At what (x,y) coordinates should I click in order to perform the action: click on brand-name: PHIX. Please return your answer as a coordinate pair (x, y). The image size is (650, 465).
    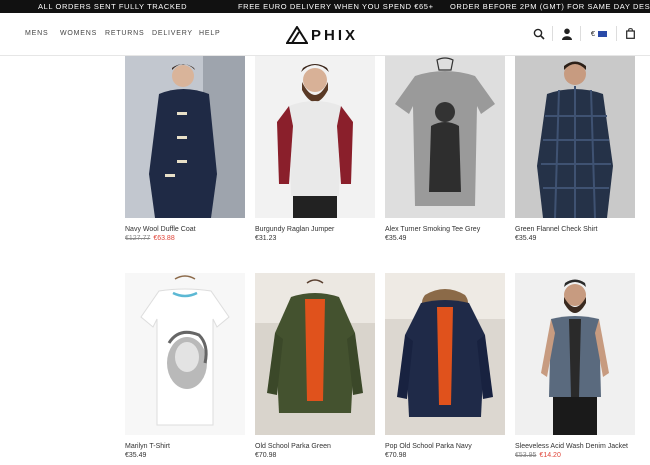
    Looking at the image, I should click on (335, 35).